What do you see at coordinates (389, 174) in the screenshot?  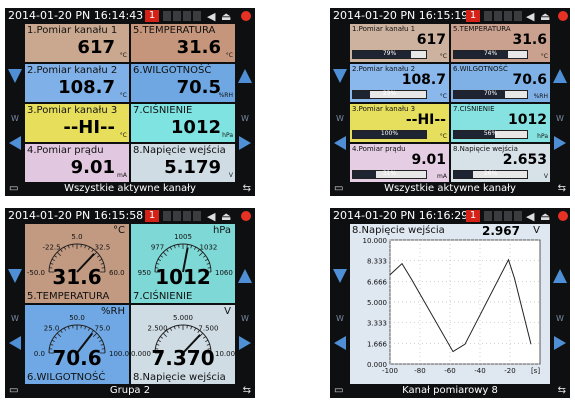 I see `range-bar: 31%` at bounding box center [389, 174].